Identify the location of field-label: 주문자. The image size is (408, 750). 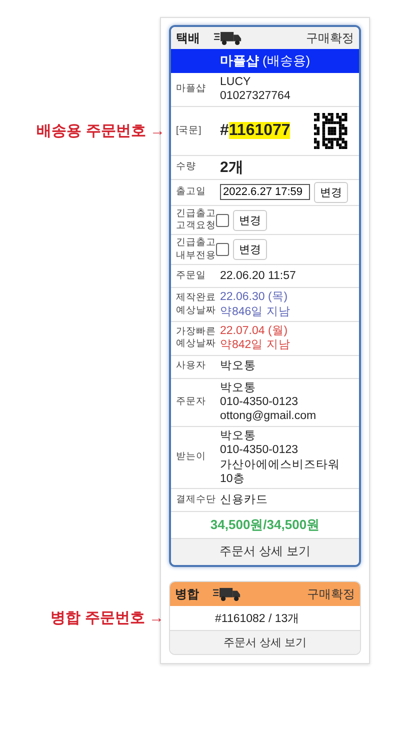
(191, 402).